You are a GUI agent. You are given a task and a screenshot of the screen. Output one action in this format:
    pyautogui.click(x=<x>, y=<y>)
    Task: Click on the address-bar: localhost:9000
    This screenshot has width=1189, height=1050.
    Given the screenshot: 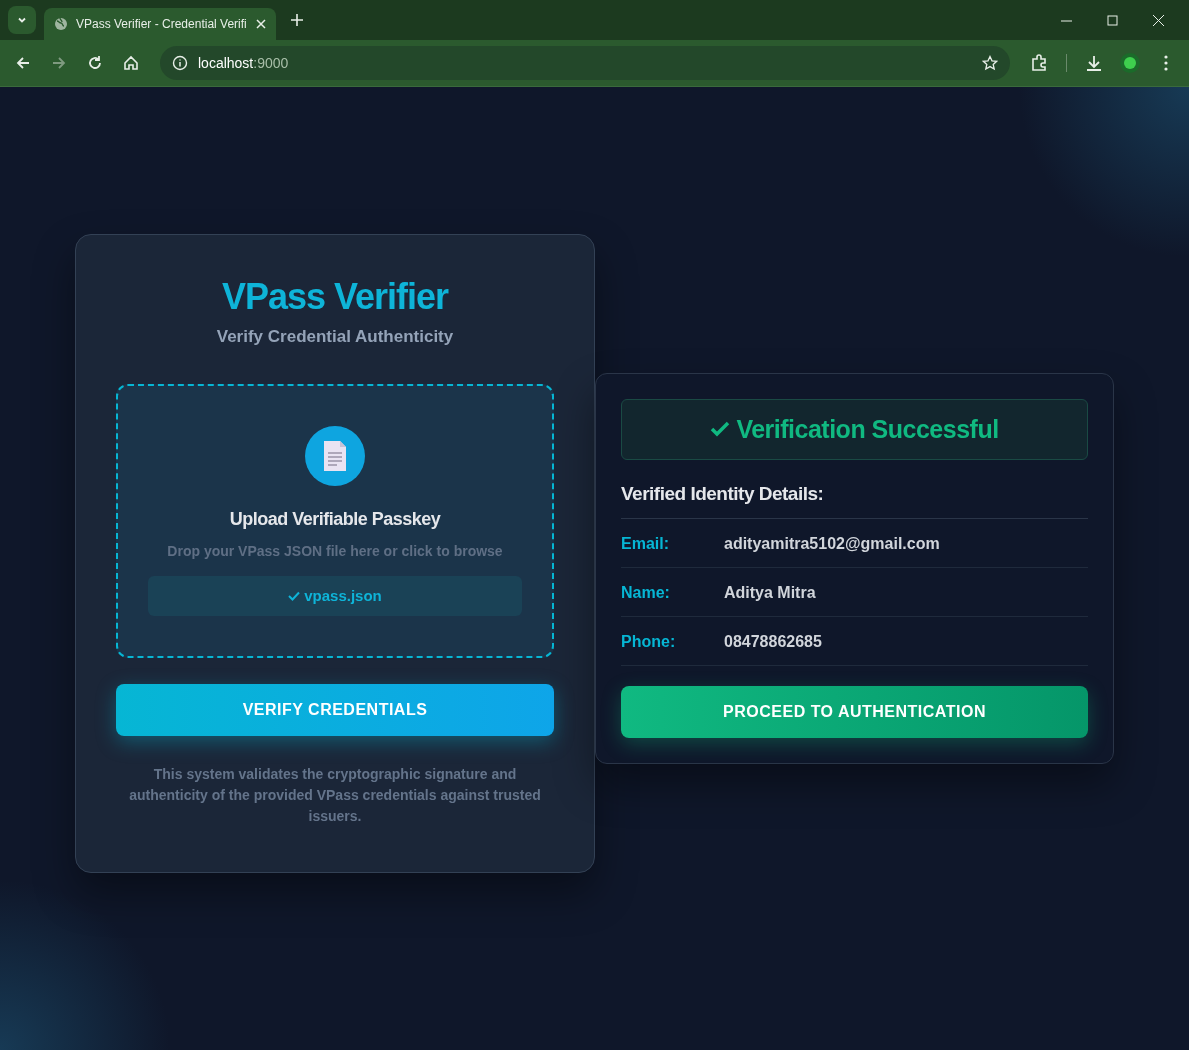 What is the action you would take?
    pyautogui.click(x=585, y=63)
    